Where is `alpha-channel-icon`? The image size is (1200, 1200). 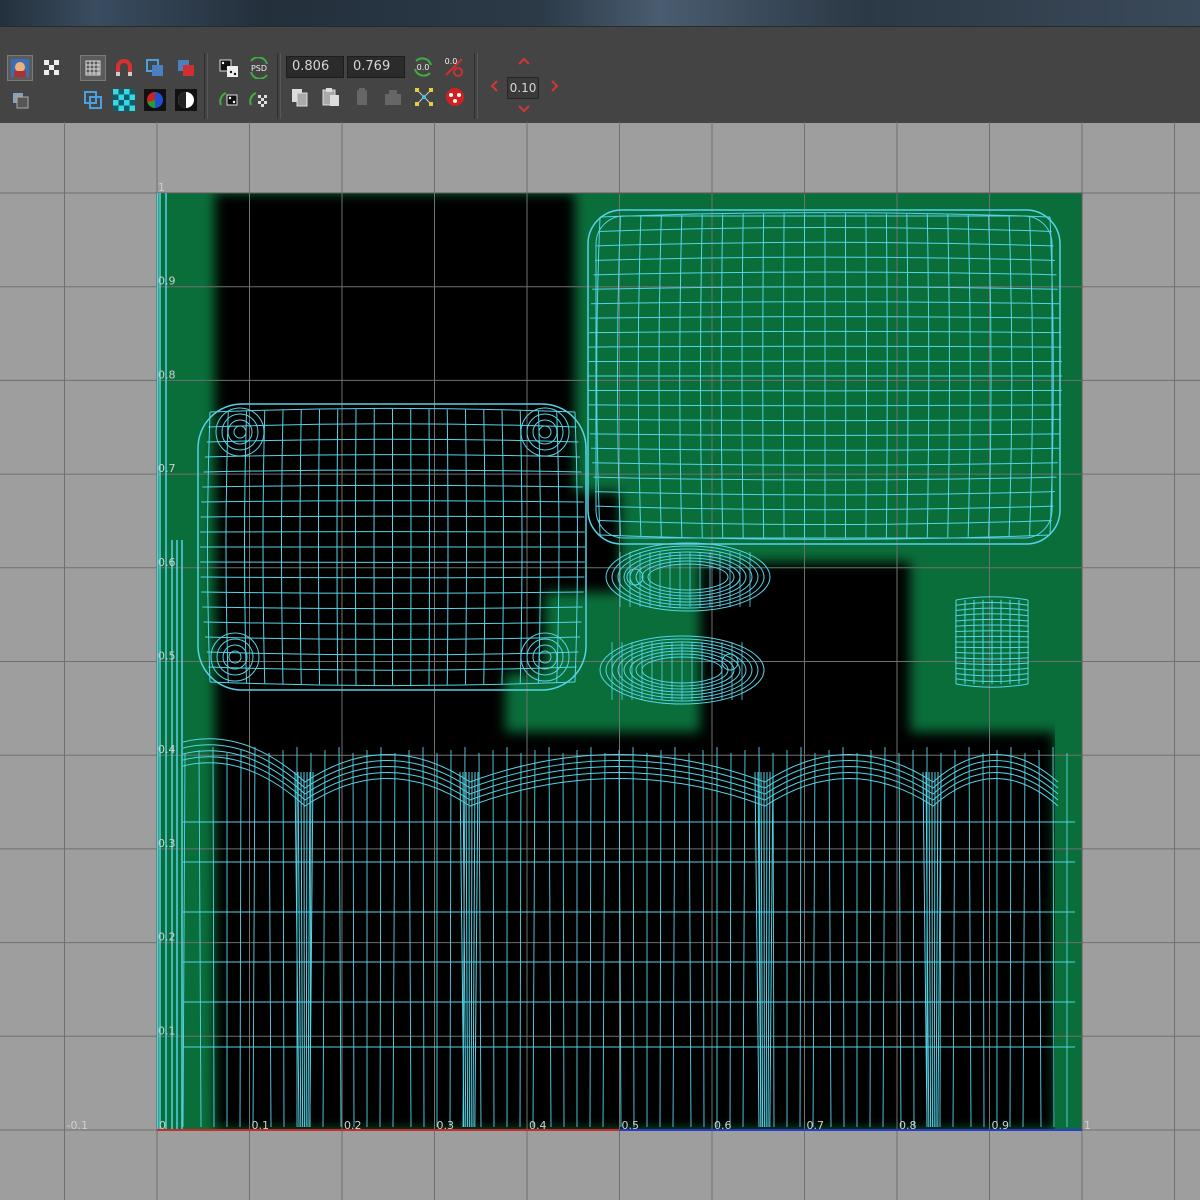 alpha-channel-icon is located at coordinates (186, 100).